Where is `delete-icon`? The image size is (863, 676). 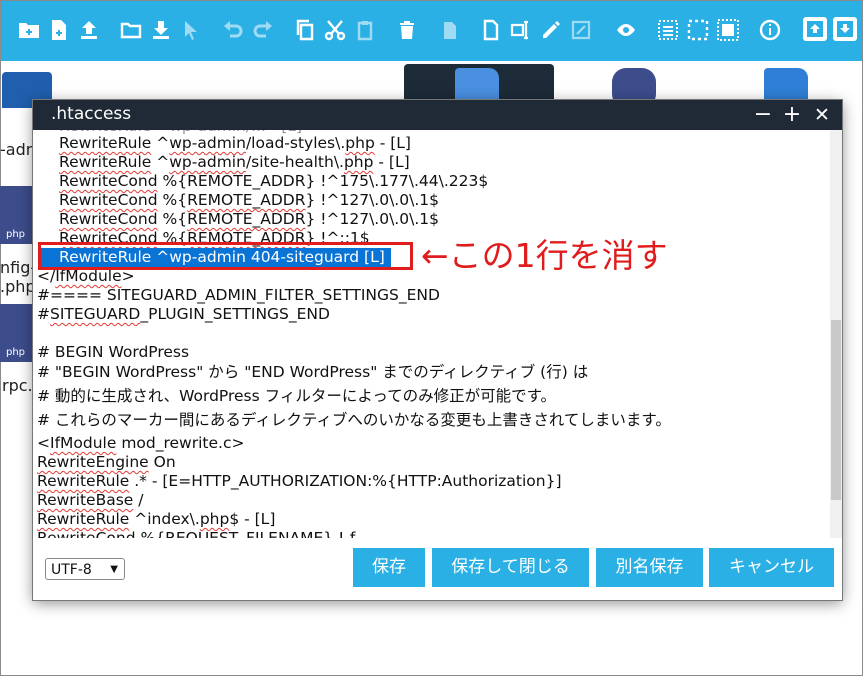
delete-icon is located at coordinates (407, 30).